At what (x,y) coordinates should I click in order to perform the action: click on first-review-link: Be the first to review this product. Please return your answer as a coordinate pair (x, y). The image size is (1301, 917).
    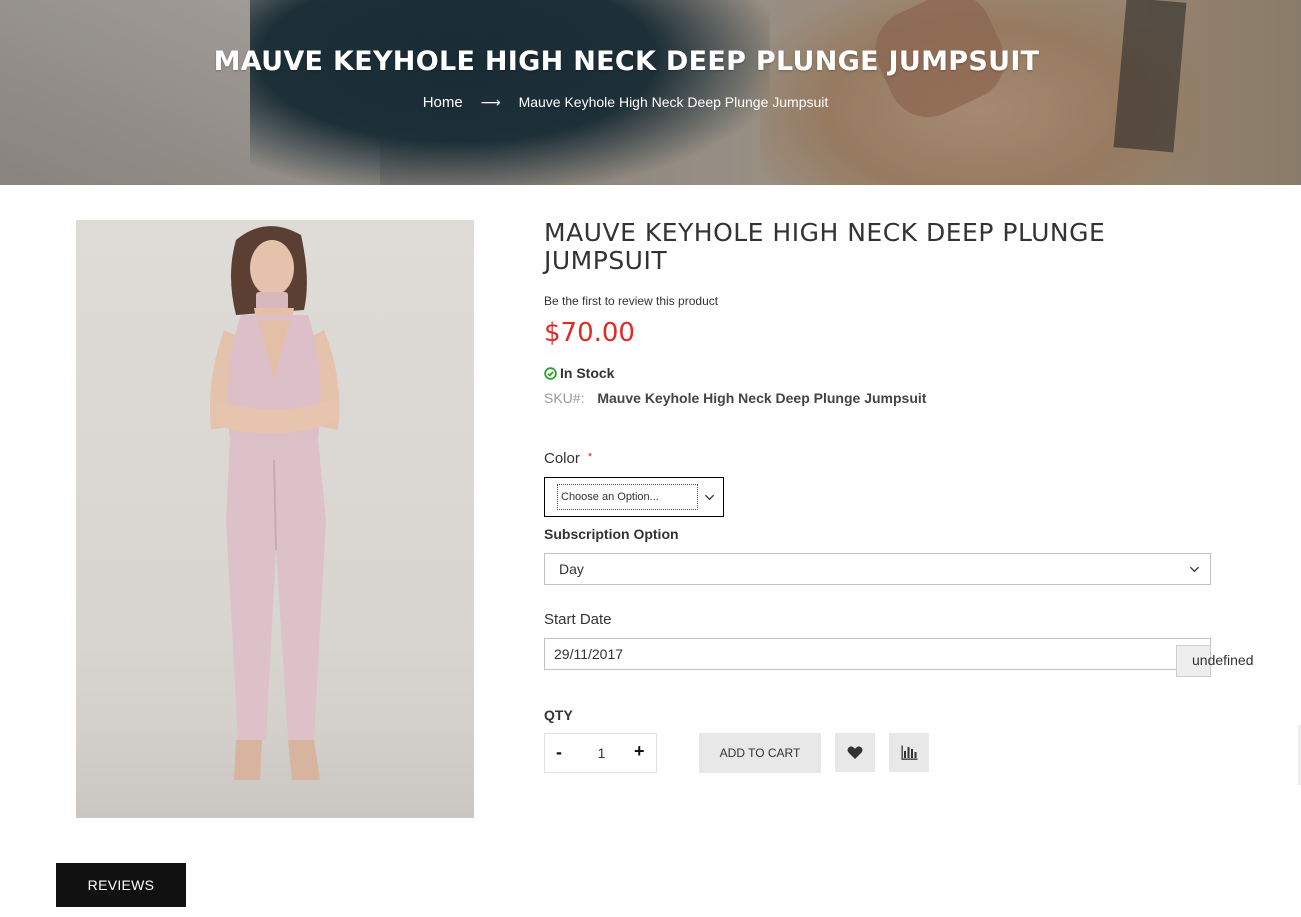
    Looking at the image, I should click on (631, 301).